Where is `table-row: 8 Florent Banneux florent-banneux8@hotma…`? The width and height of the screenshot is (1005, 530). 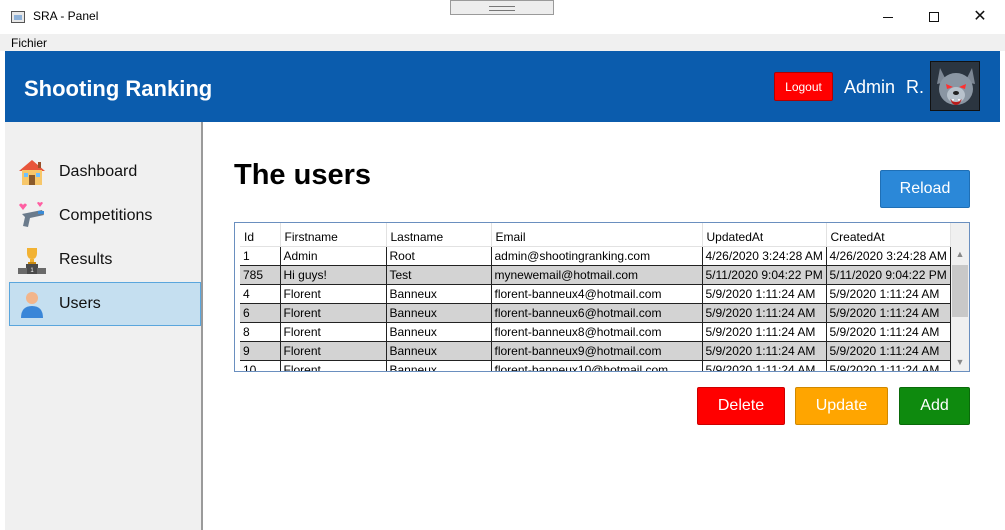 table-row: 8 Florent Banneux florent-banneux8@hotma… is located at coordinates (595, 332).